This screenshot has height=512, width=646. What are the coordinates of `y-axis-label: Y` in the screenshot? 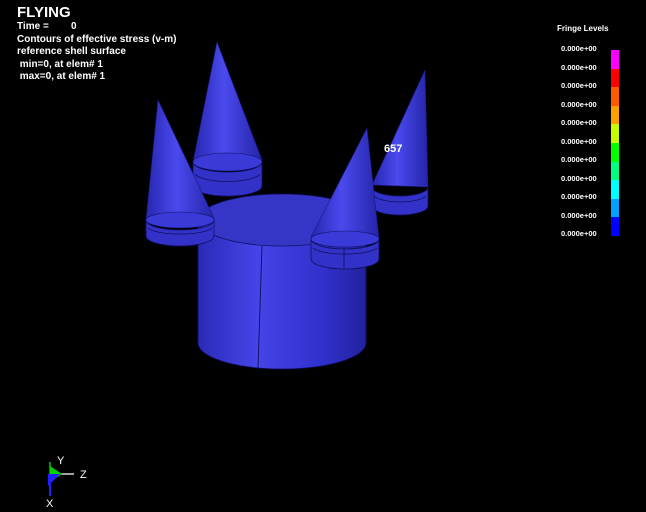 It's located at (61, 461).